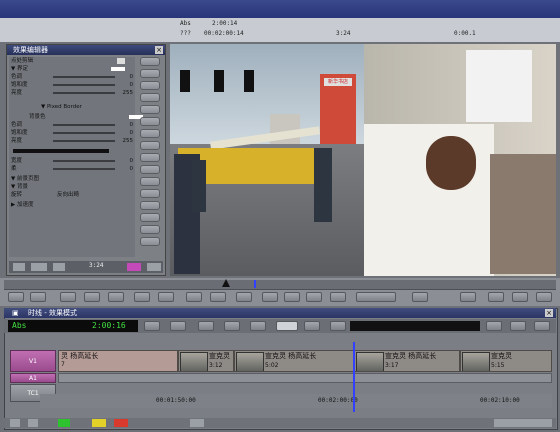  I want to click on timeline-tool-button, so click(312, 326).